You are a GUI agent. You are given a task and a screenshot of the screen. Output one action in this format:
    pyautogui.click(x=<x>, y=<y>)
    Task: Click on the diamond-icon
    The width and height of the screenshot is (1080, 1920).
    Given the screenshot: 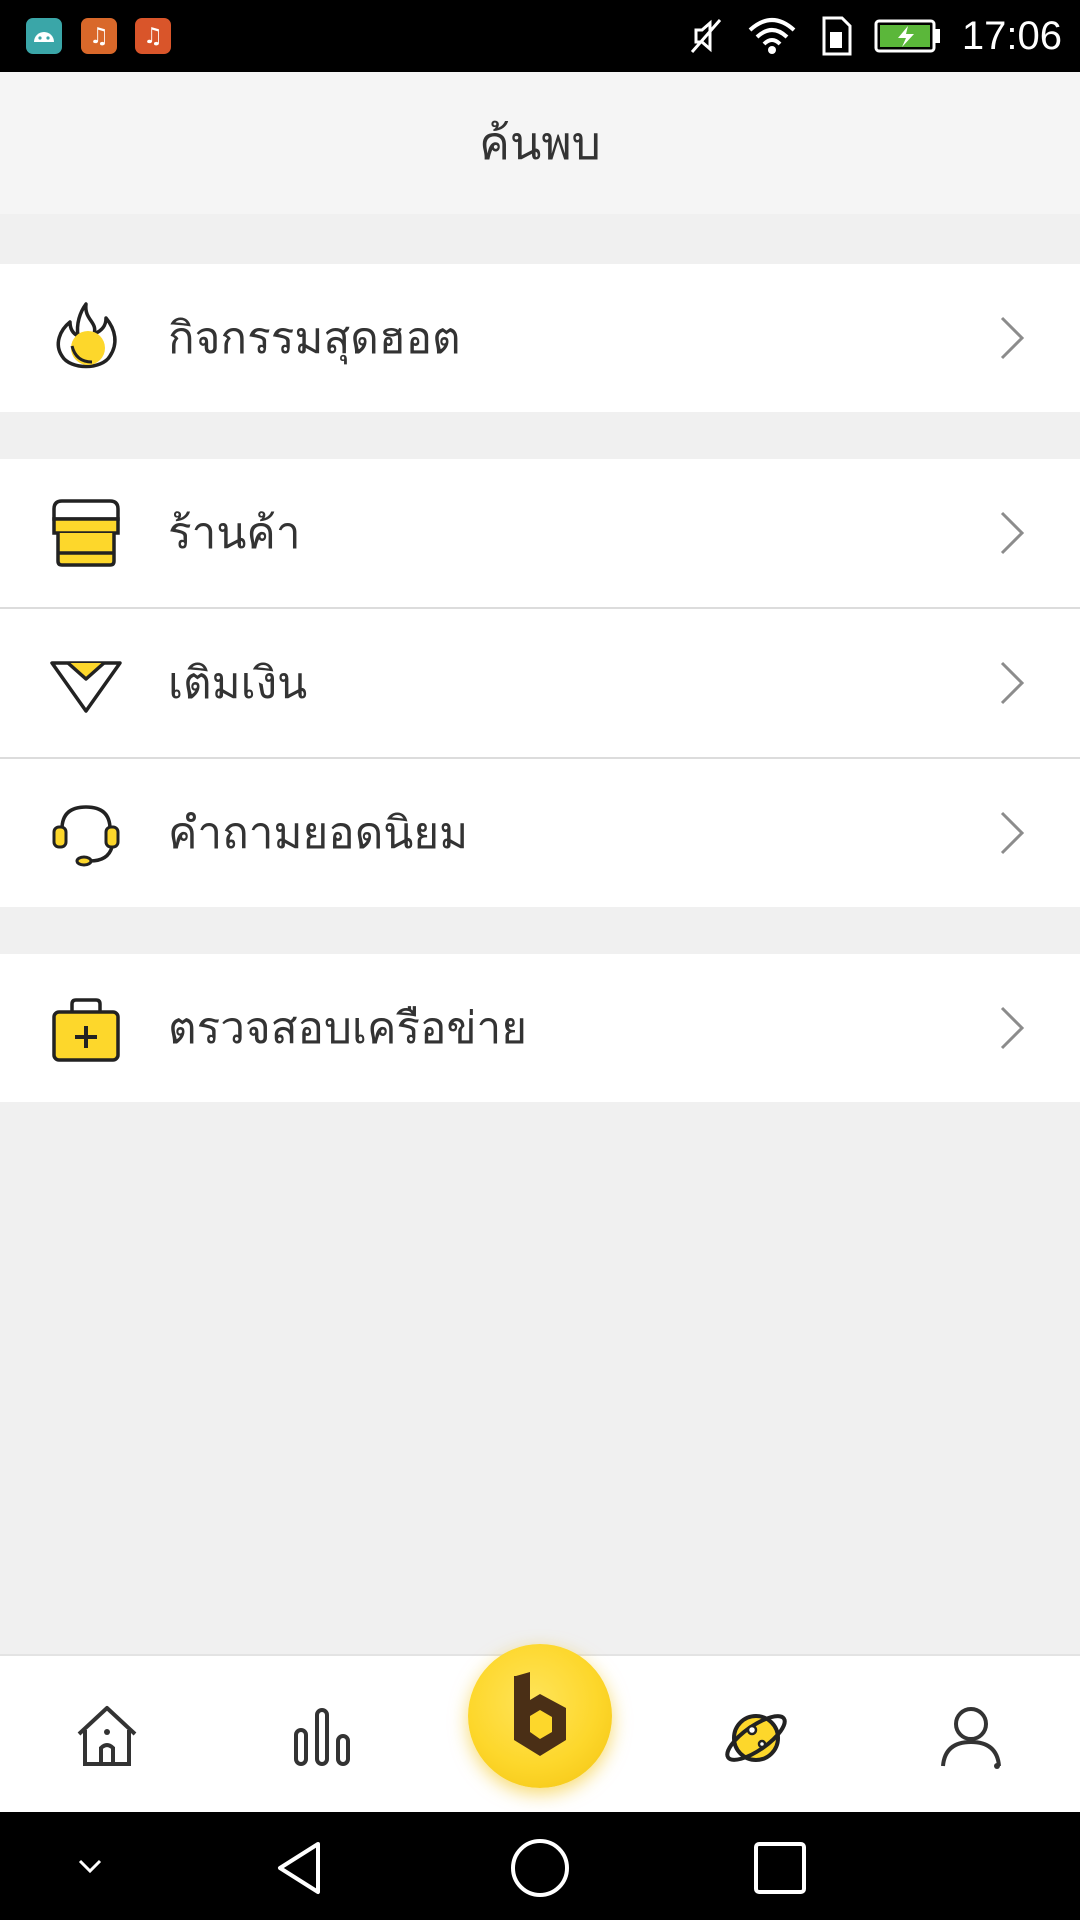 What is the action you would take?
    pyautogui.click(x=86, y=687)
    